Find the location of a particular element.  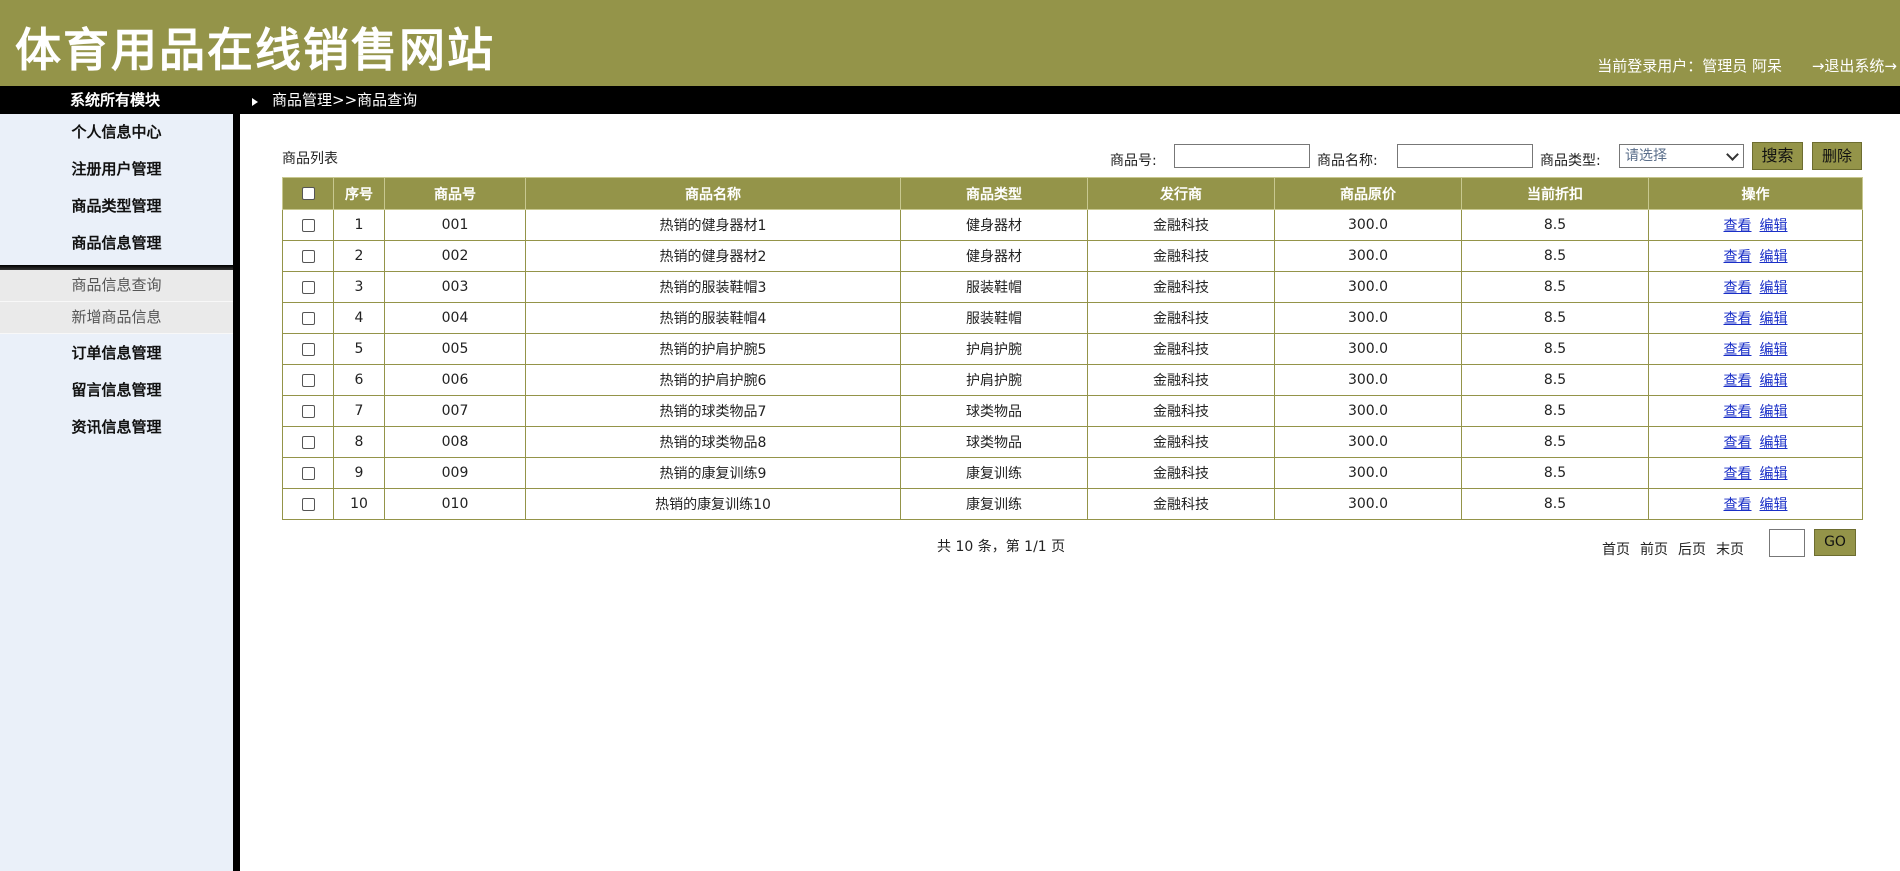

cell-name: 热销的球类物品8 is located at coordinates (713, 442).